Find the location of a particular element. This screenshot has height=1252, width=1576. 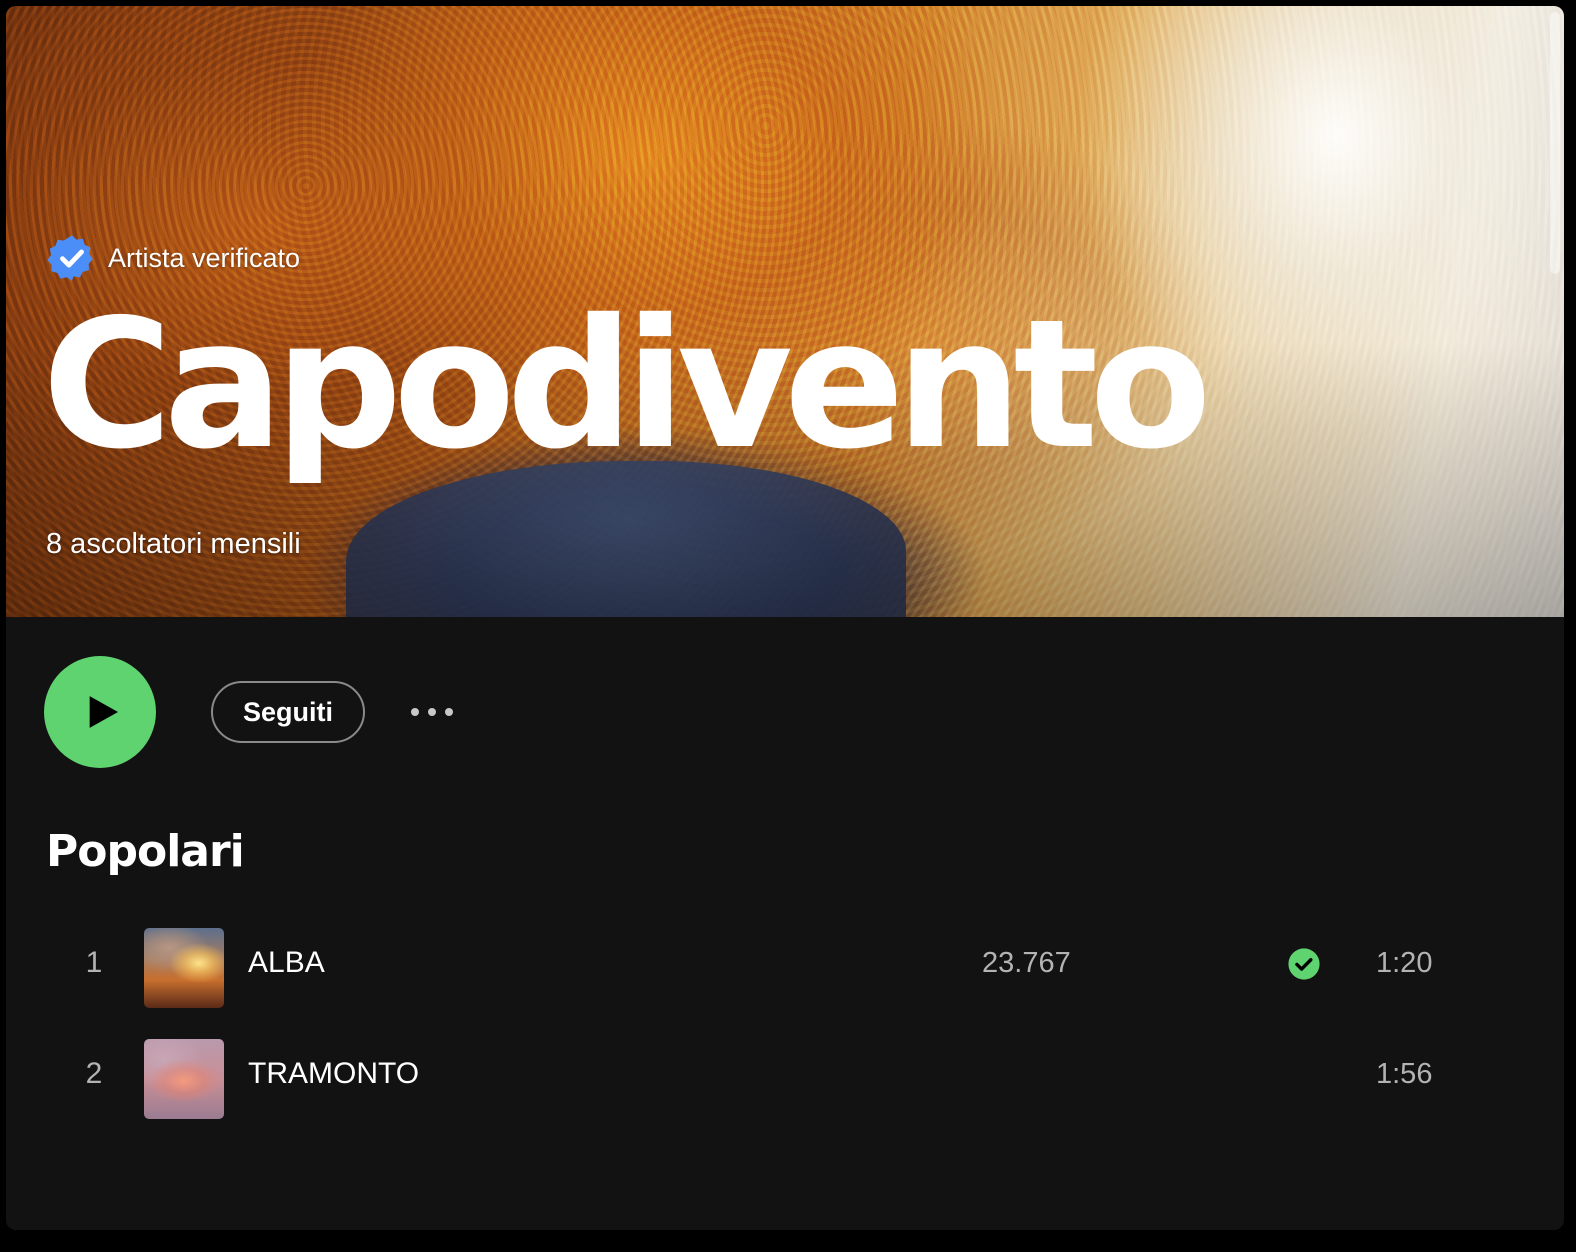

track-duration: 1:56 is located at coordinates (1404, 1074).